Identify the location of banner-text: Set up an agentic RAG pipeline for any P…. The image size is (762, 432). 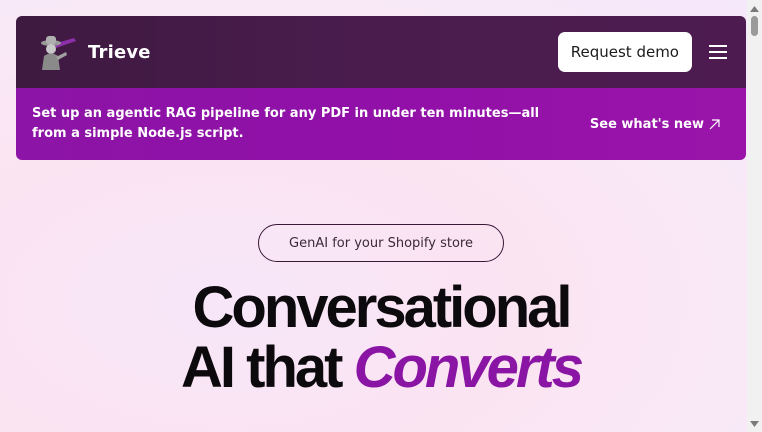
(286, 123).